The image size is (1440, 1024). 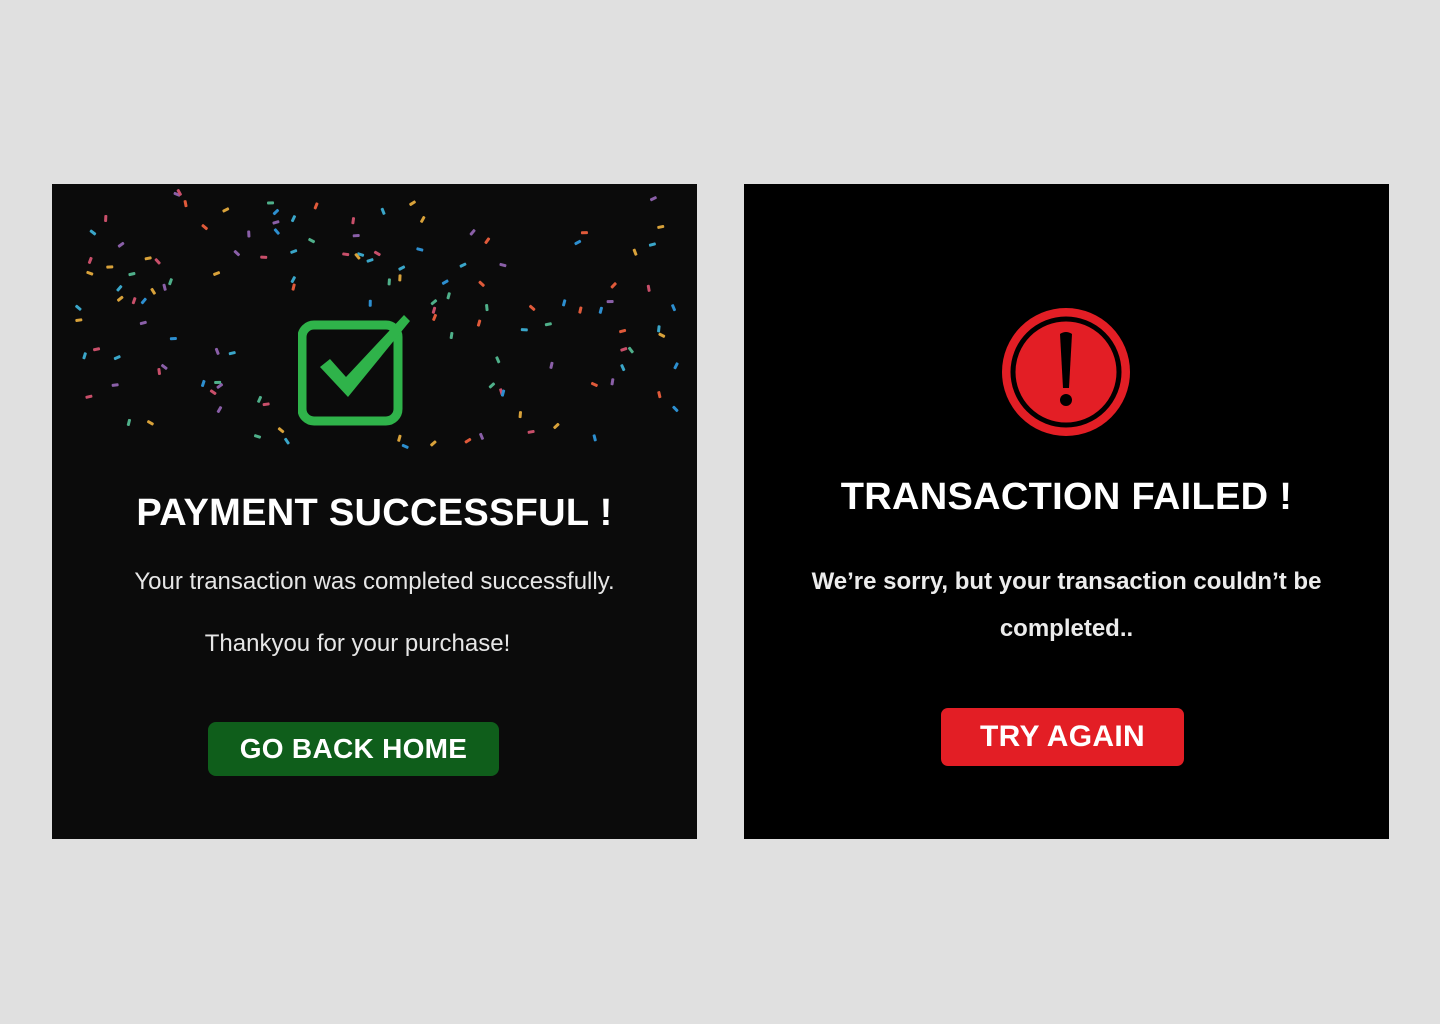 What do you see at coordinates (1066, 497) in the screenshot?
I see `failed-title: TRANSACTION FAILED !` at bounding box center [1066, 497].